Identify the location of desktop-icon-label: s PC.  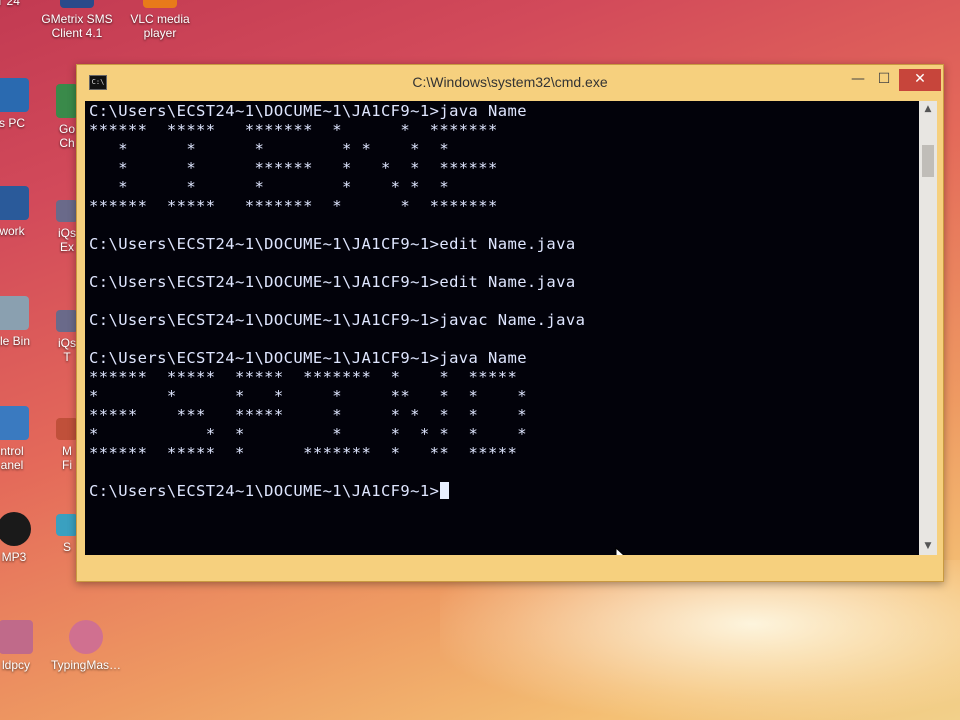
(12, 123).